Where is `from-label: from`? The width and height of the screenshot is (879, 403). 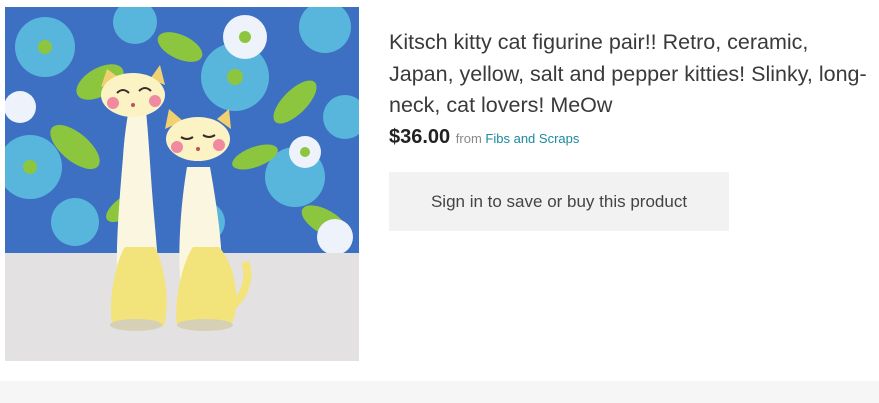
from-label: from is located at coordinates (468, 138).